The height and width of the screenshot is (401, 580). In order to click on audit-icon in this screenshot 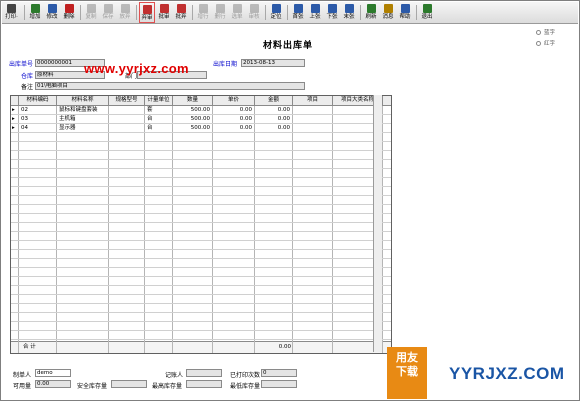, I will do `click(254, 8)`.